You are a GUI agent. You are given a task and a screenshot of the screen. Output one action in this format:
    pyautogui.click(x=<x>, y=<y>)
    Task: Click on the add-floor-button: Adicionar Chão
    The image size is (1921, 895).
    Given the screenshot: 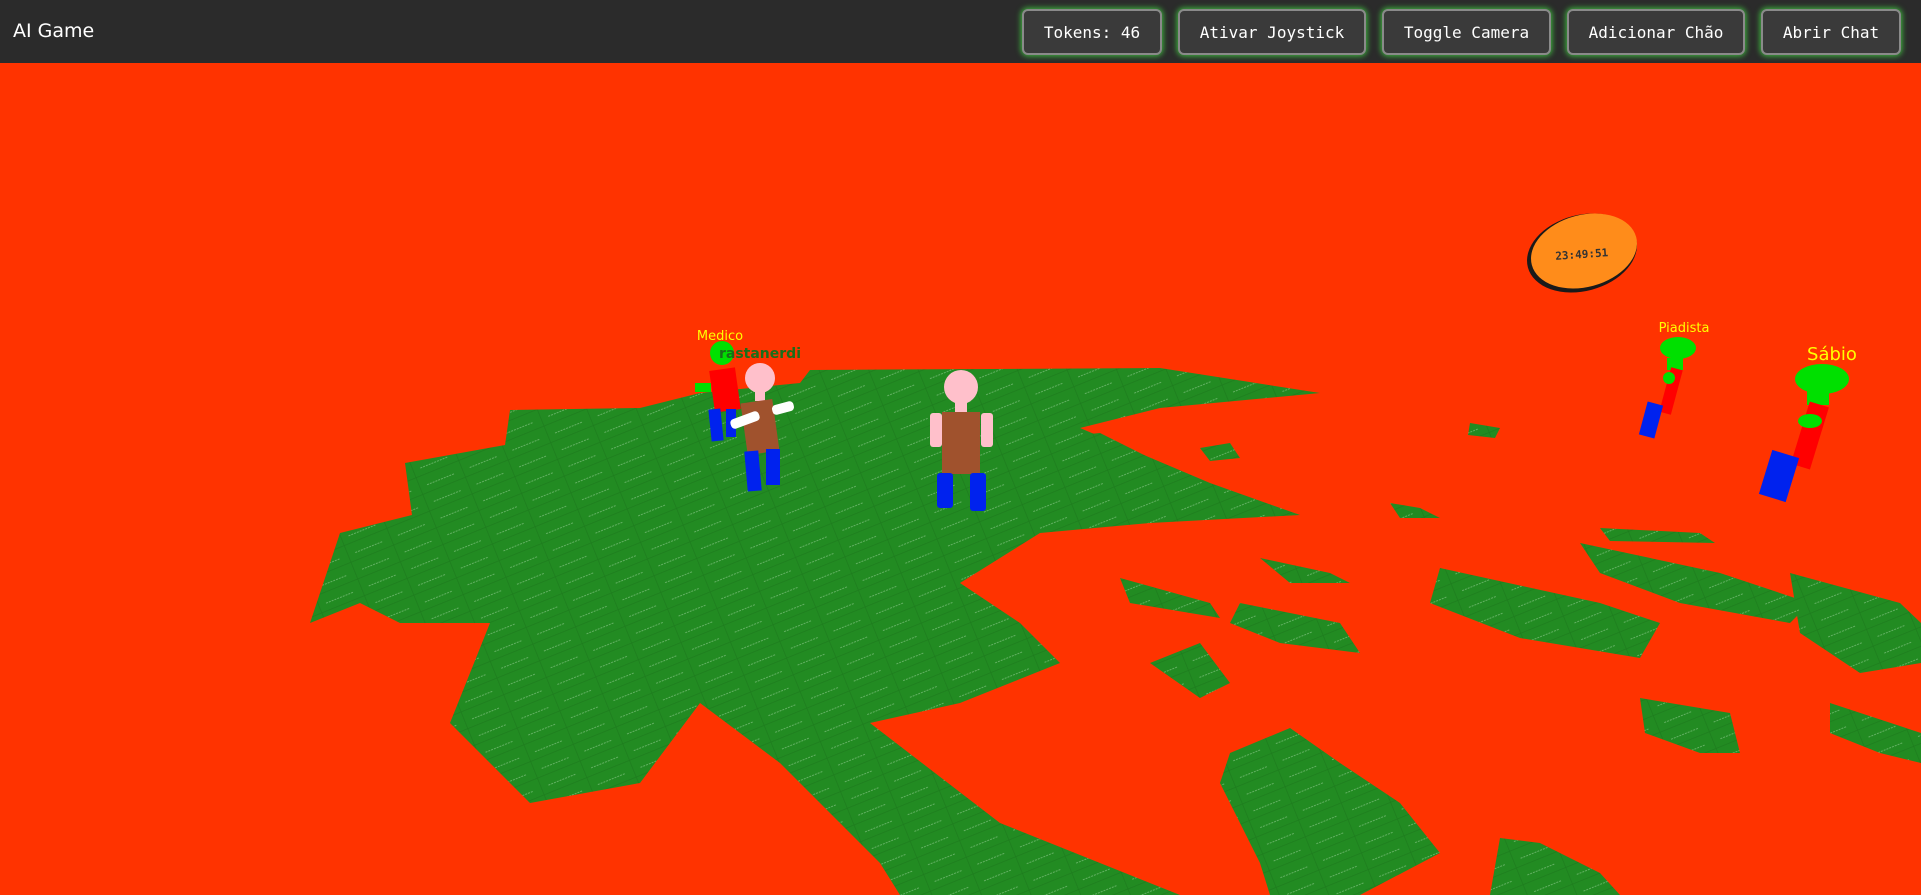 What is the action you would take?
    pyautogui.click(x=1656, y=32)
    